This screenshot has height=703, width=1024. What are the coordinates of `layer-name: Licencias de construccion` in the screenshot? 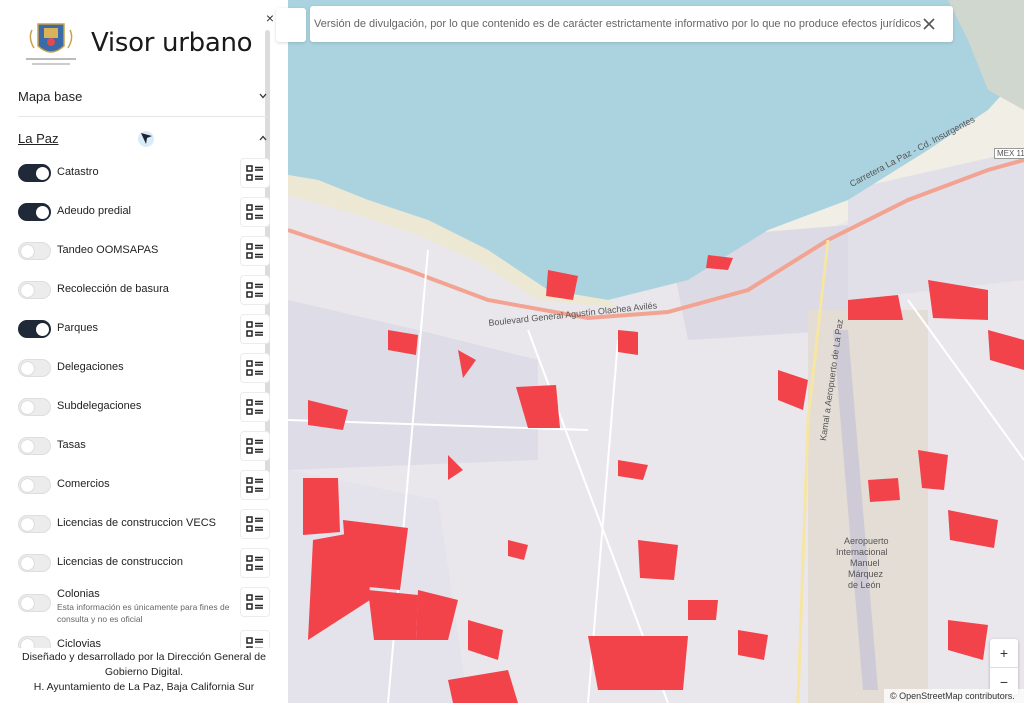 It's located at (120, 562).